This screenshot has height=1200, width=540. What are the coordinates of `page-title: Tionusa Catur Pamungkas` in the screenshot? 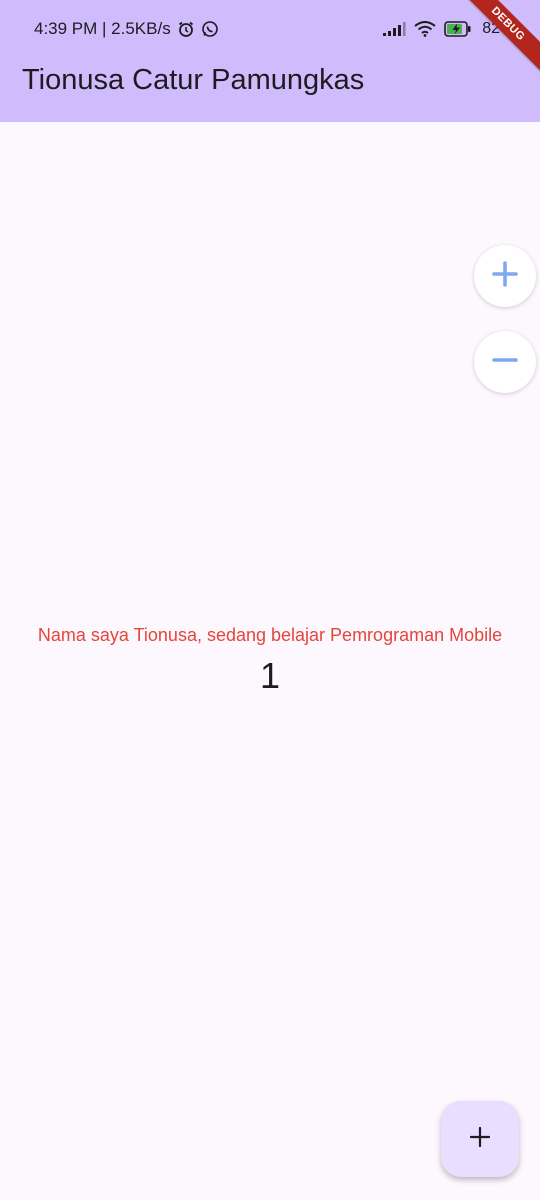 It's located at (193, 80).